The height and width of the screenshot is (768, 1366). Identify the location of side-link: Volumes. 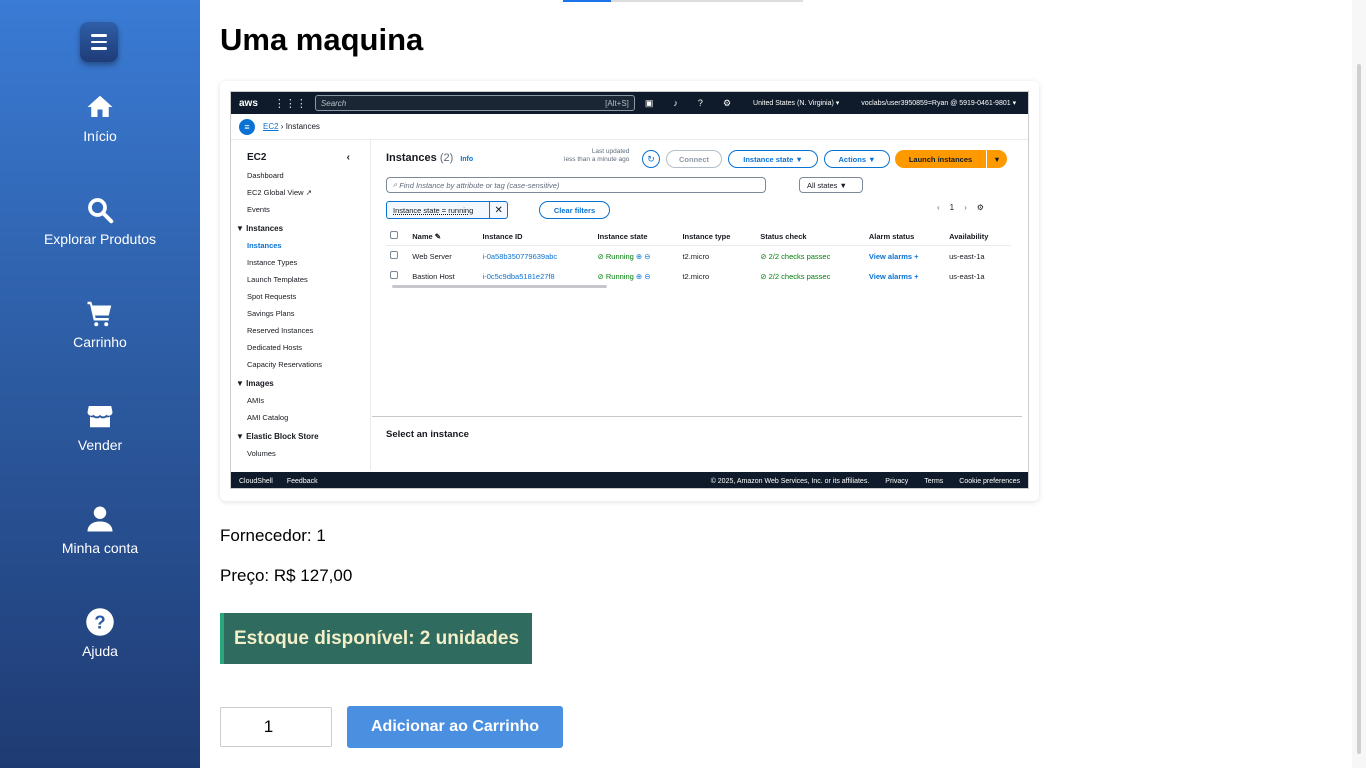
(261, 453).